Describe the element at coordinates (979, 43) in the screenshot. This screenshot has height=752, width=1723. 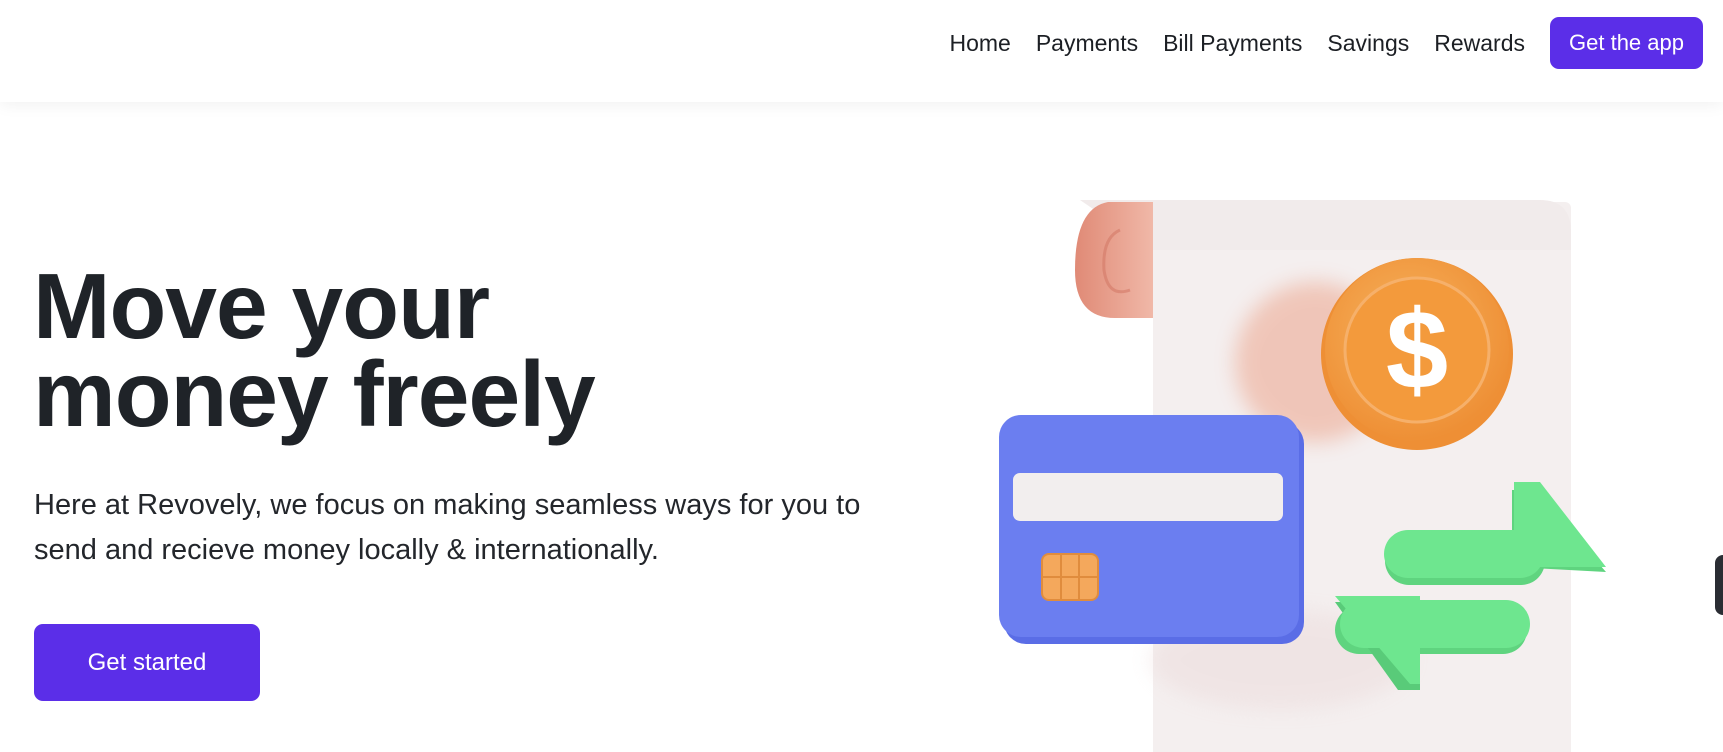
I see `nav-link-home: Home` at that location.